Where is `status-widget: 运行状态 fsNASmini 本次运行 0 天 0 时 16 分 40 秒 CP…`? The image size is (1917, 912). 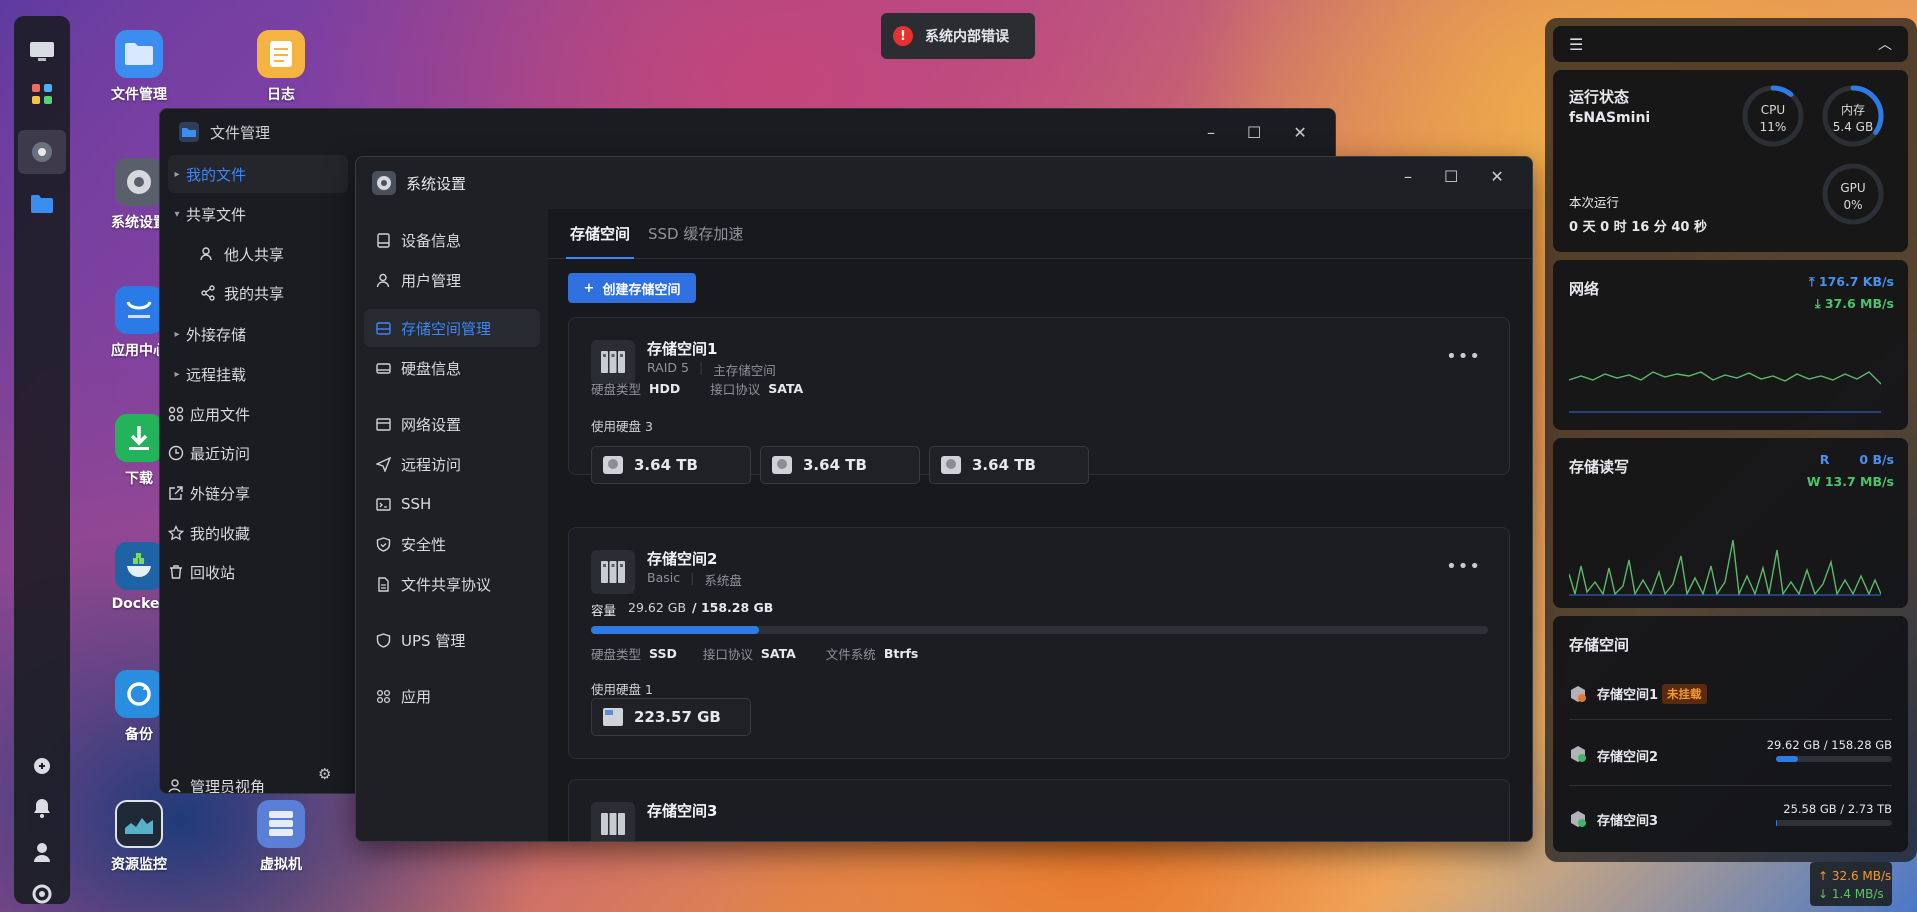
status-widget: 运行状态 fsNASmini 本次运行 0 天 0 时 16 分 40 秒 CP… is located at coordinates (1730, 161).